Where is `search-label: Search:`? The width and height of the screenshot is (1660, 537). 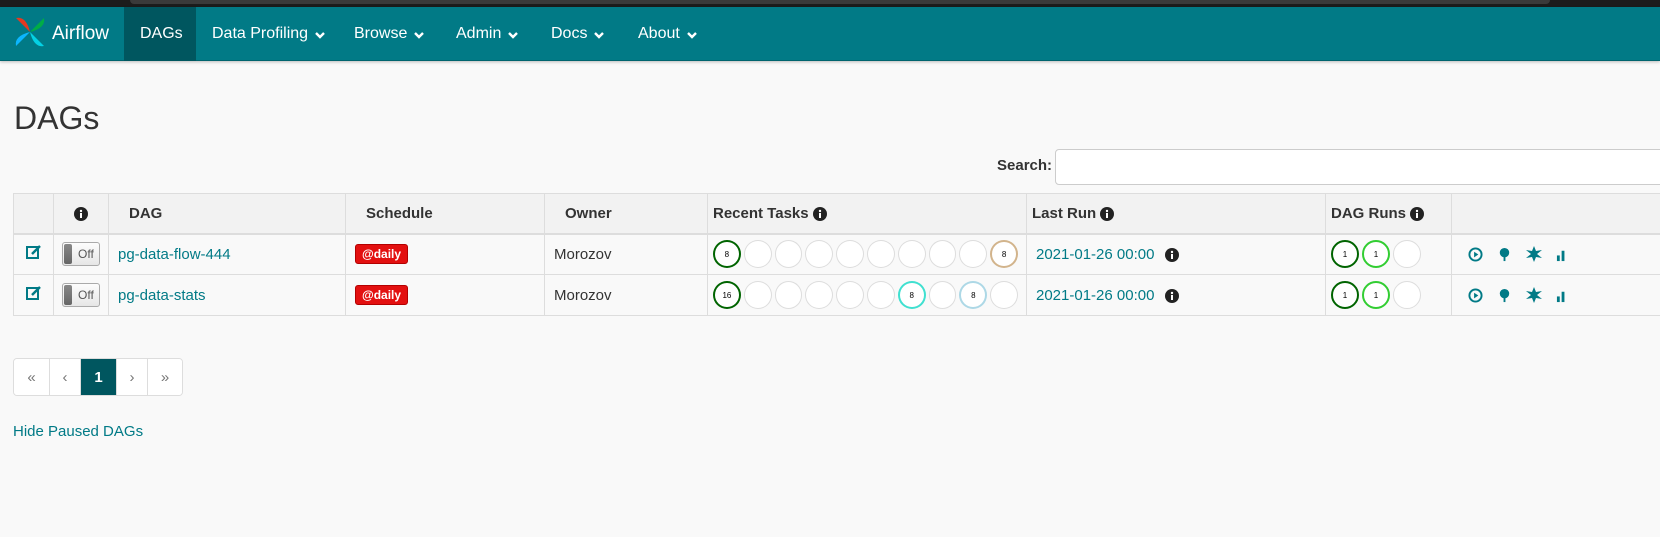 search-label: Search: is located at coordinates (1025, 165).